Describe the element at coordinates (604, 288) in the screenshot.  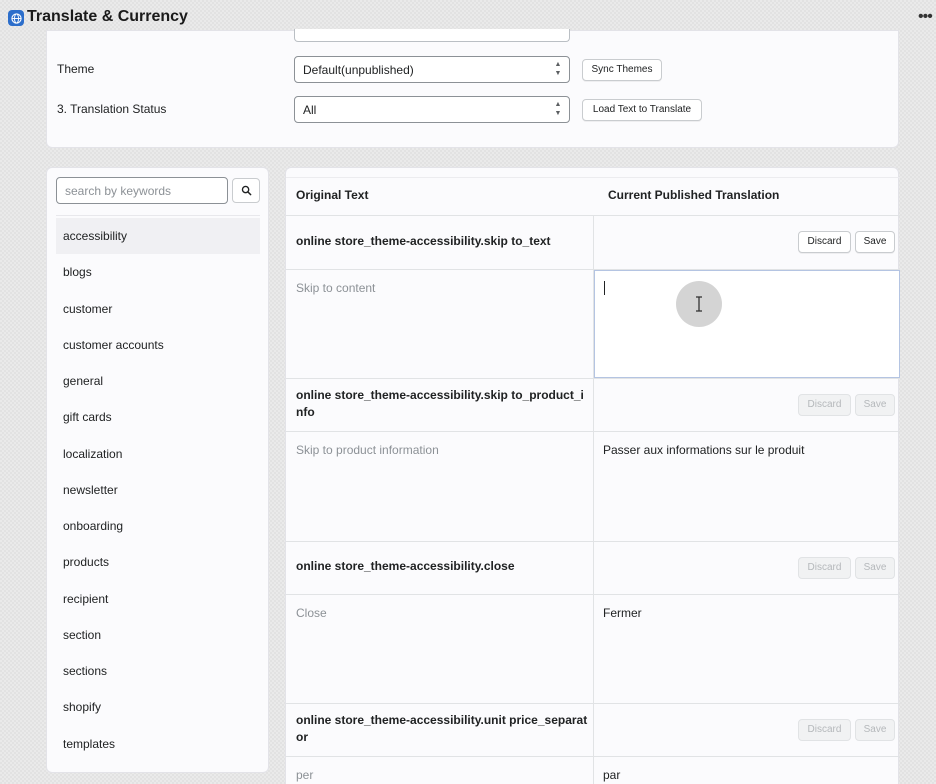
I see `text-caret` at that location.